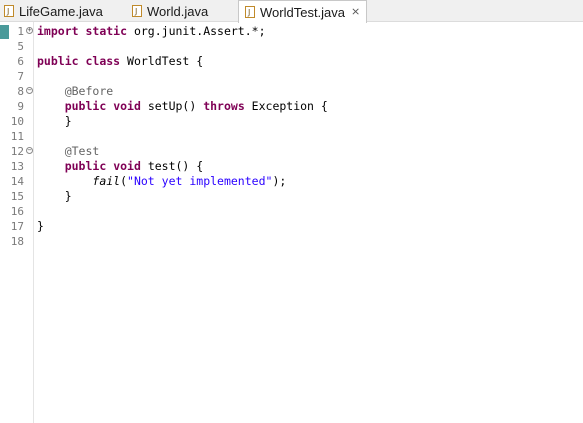  I want to click on line-number: 10, so click(17, 121).